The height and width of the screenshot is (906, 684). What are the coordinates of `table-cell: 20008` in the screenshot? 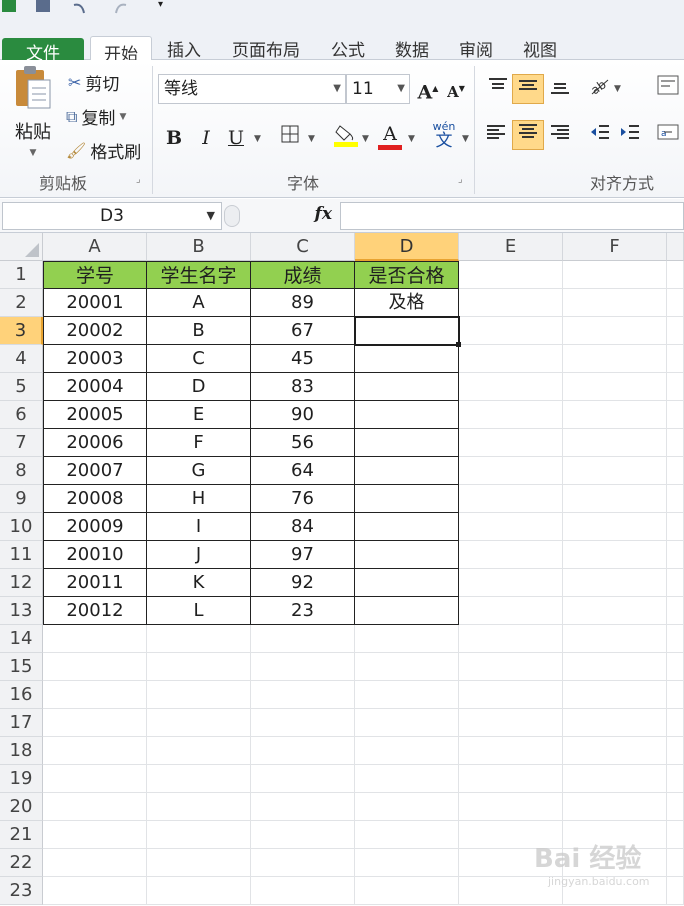 It's located at (95, 499).